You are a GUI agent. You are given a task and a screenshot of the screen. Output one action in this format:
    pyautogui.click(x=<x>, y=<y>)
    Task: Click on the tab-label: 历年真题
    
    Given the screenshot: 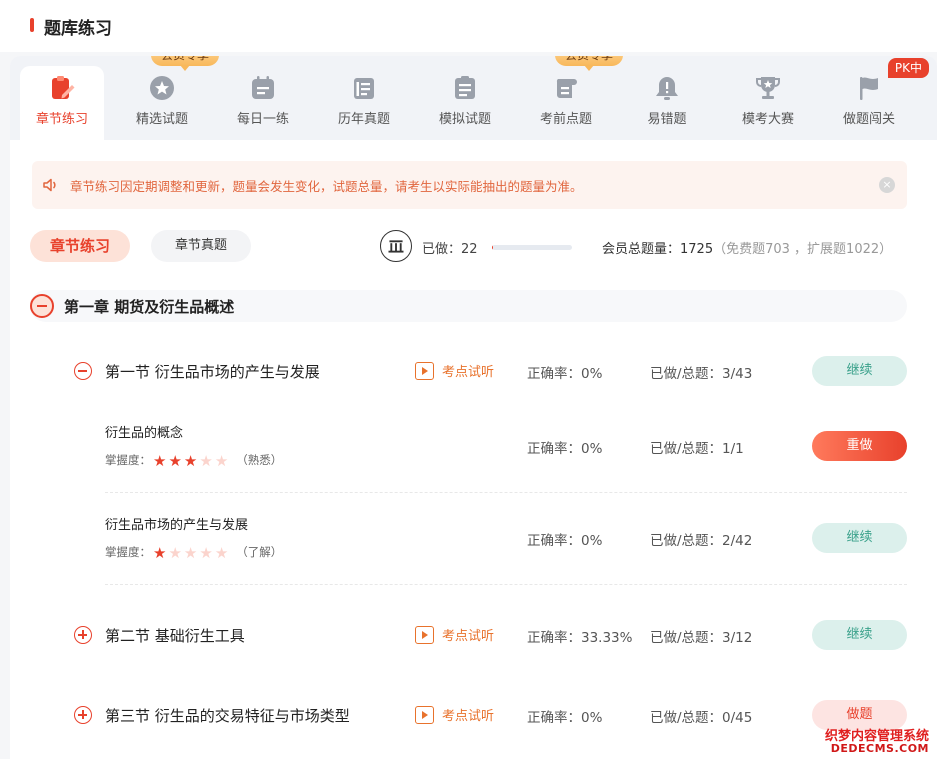 What is the action you would take?
    pyautogui.click(x=363, y=119)
    